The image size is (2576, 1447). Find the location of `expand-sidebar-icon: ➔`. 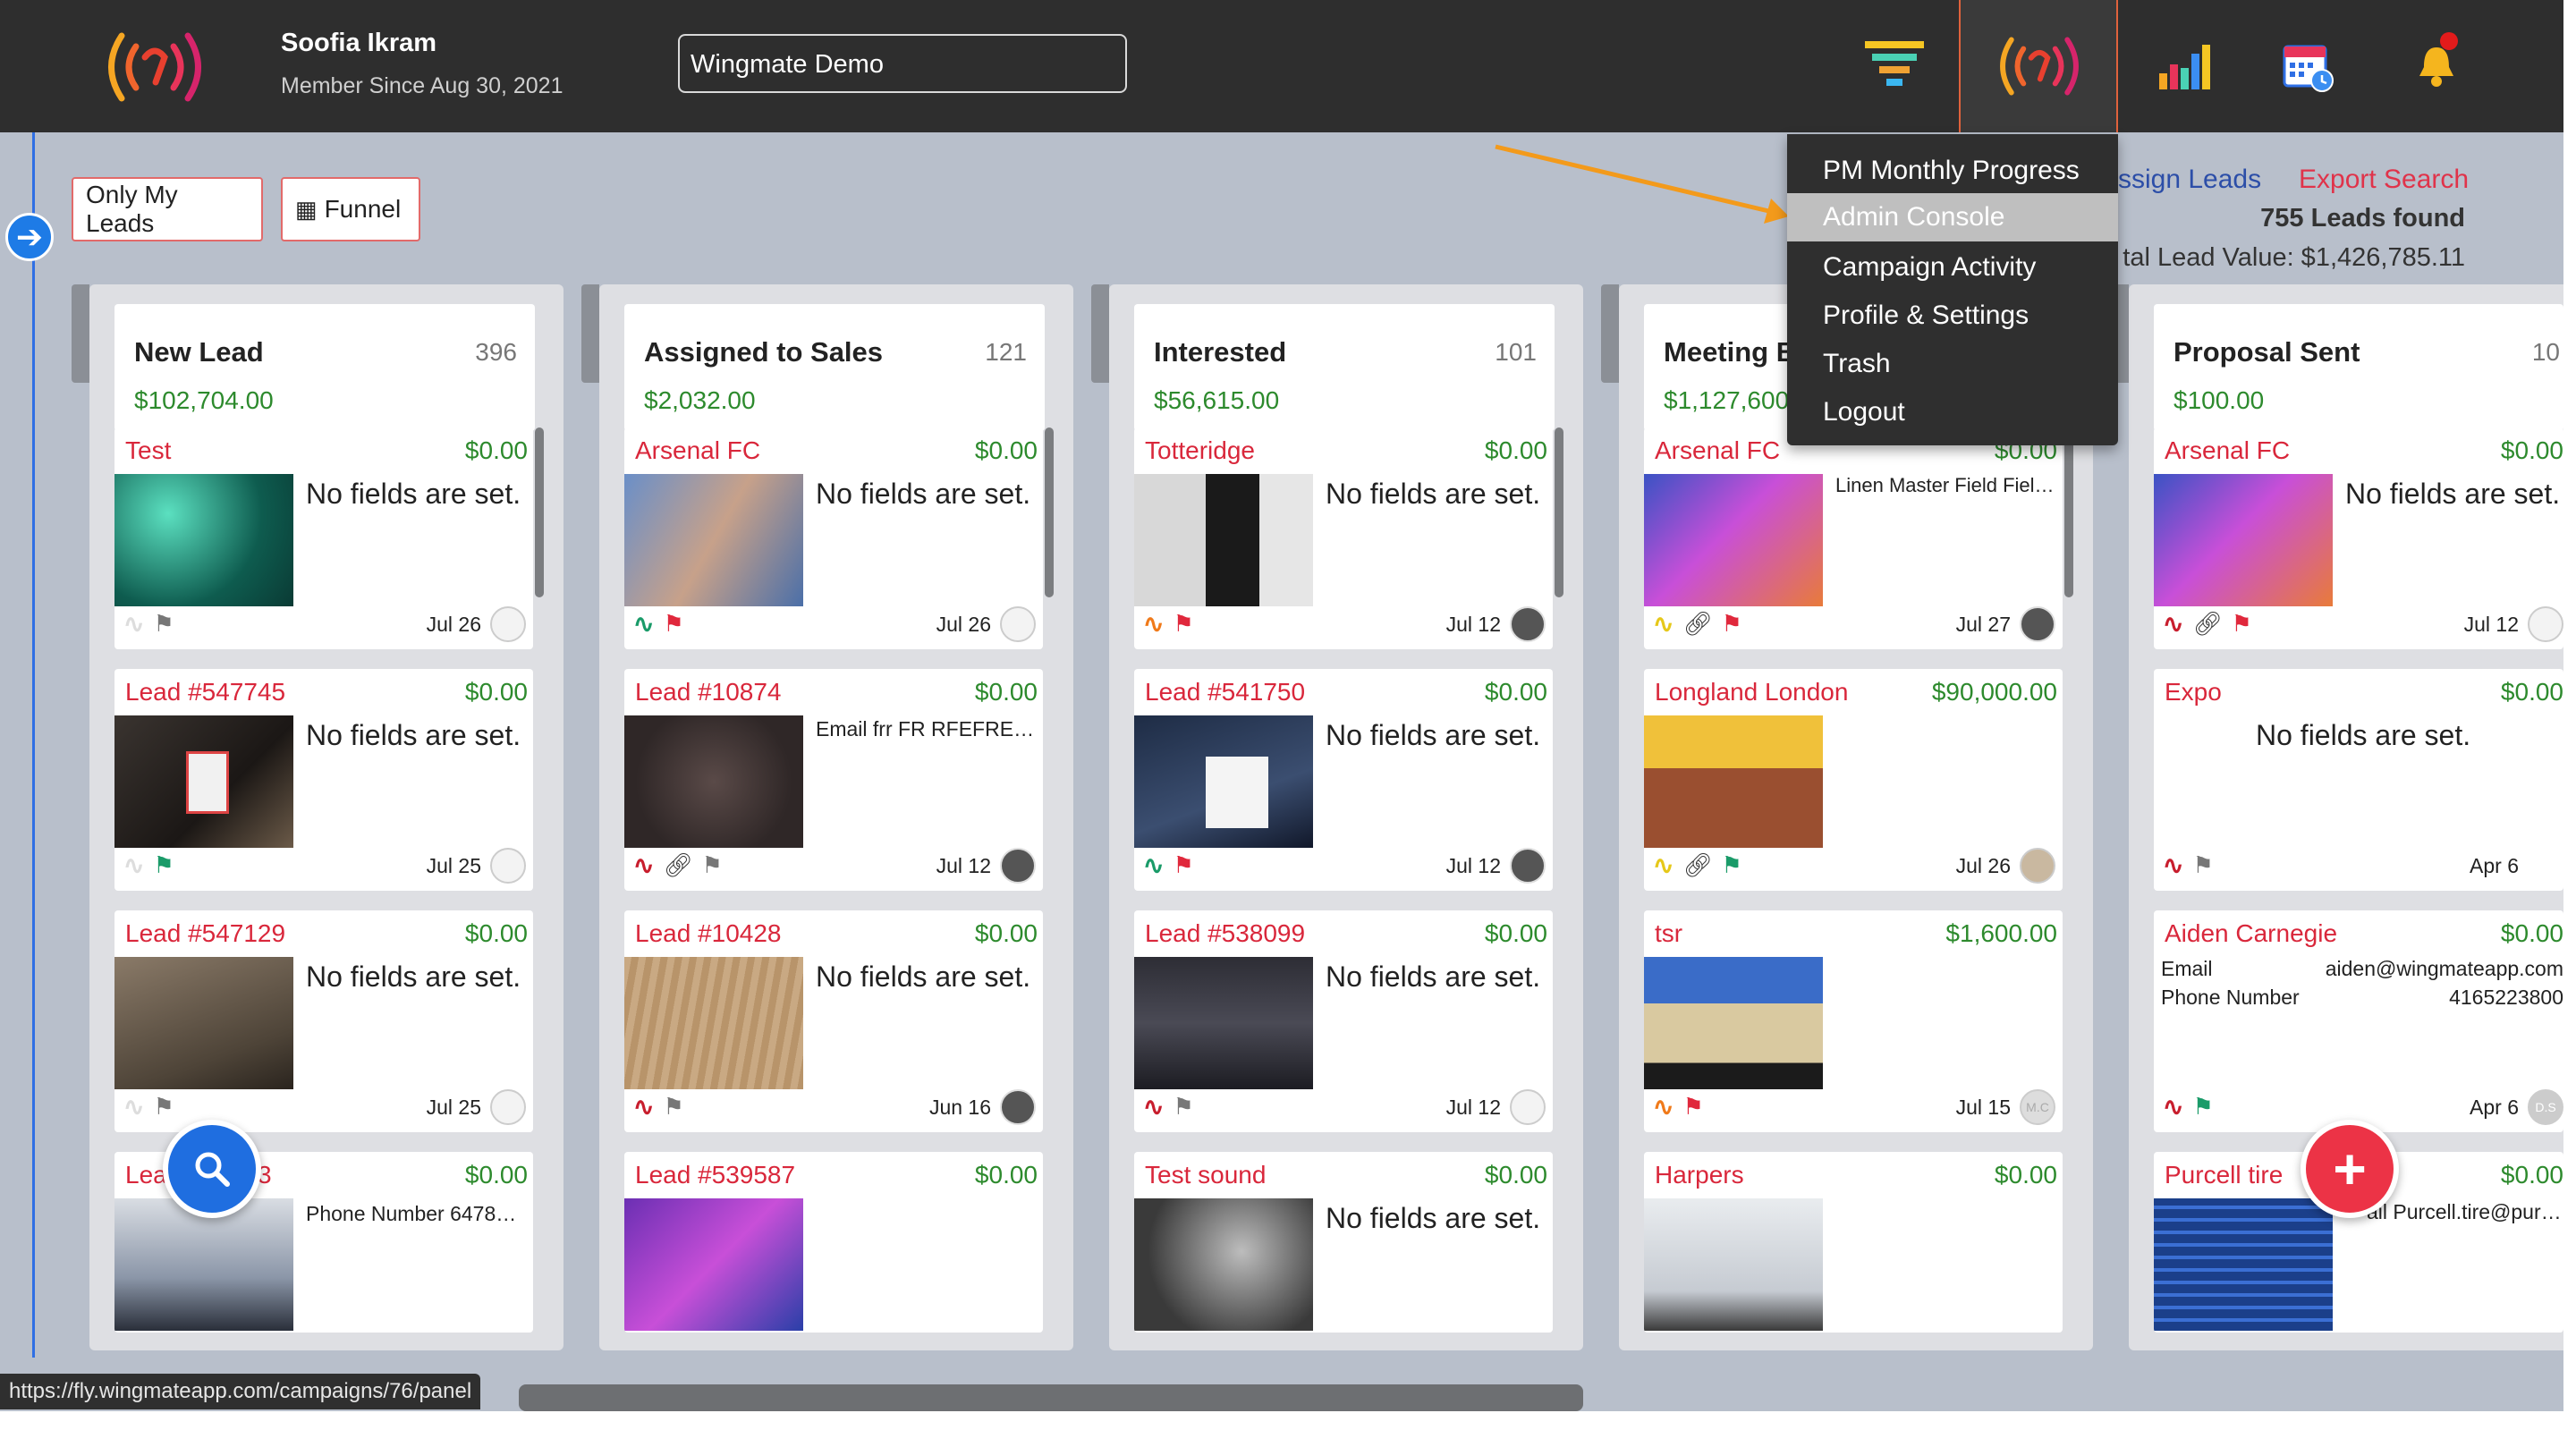

expand-sidebar-icon: ➔ is located at coordinates (29, 237).